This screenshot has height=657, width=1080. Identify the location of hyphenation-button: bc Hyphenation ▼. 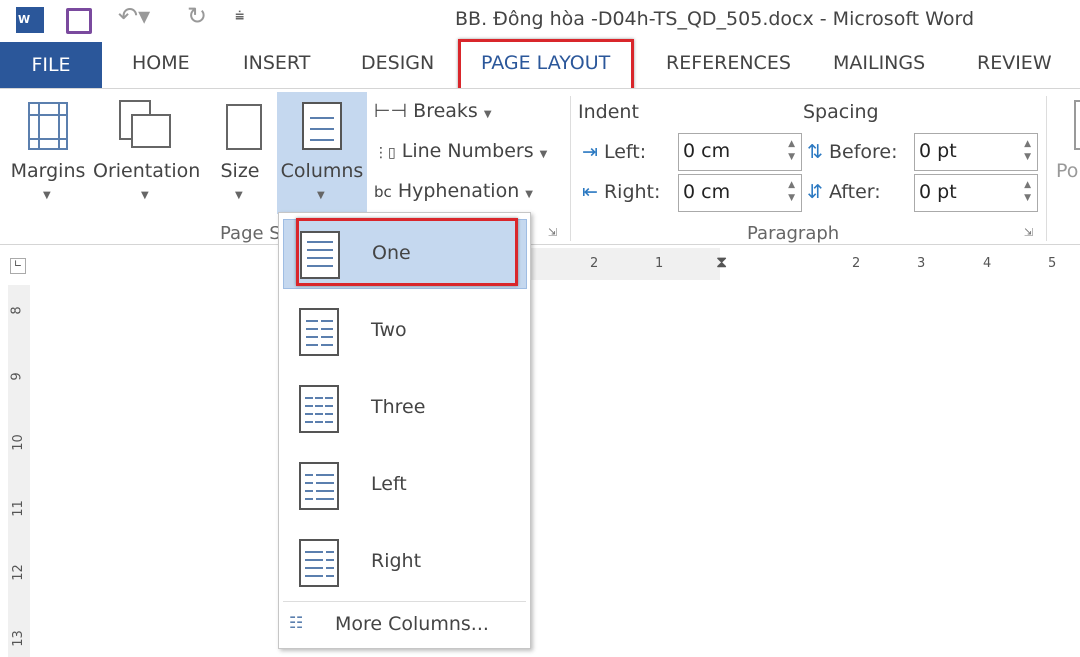
(453, 191).